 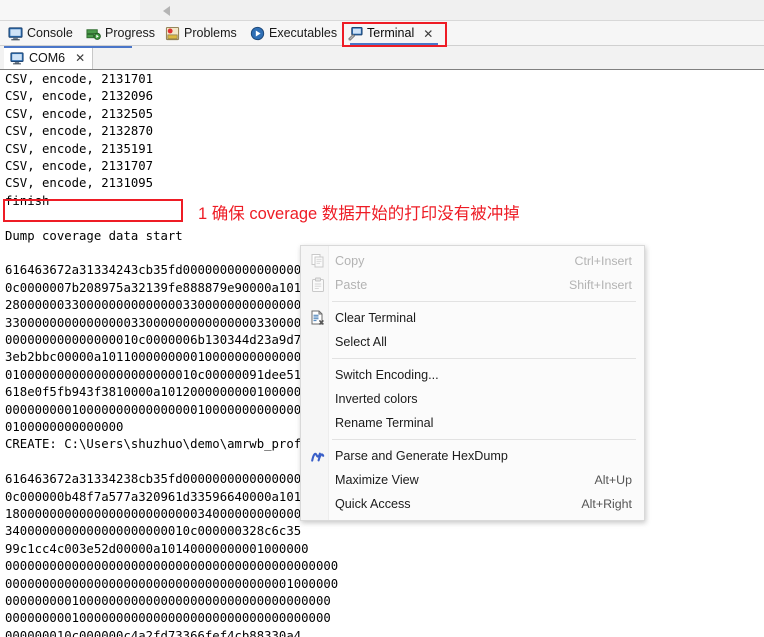 I want to click on context-menu-item-shortcut: Alt+Up, so click(x=613, y=480).